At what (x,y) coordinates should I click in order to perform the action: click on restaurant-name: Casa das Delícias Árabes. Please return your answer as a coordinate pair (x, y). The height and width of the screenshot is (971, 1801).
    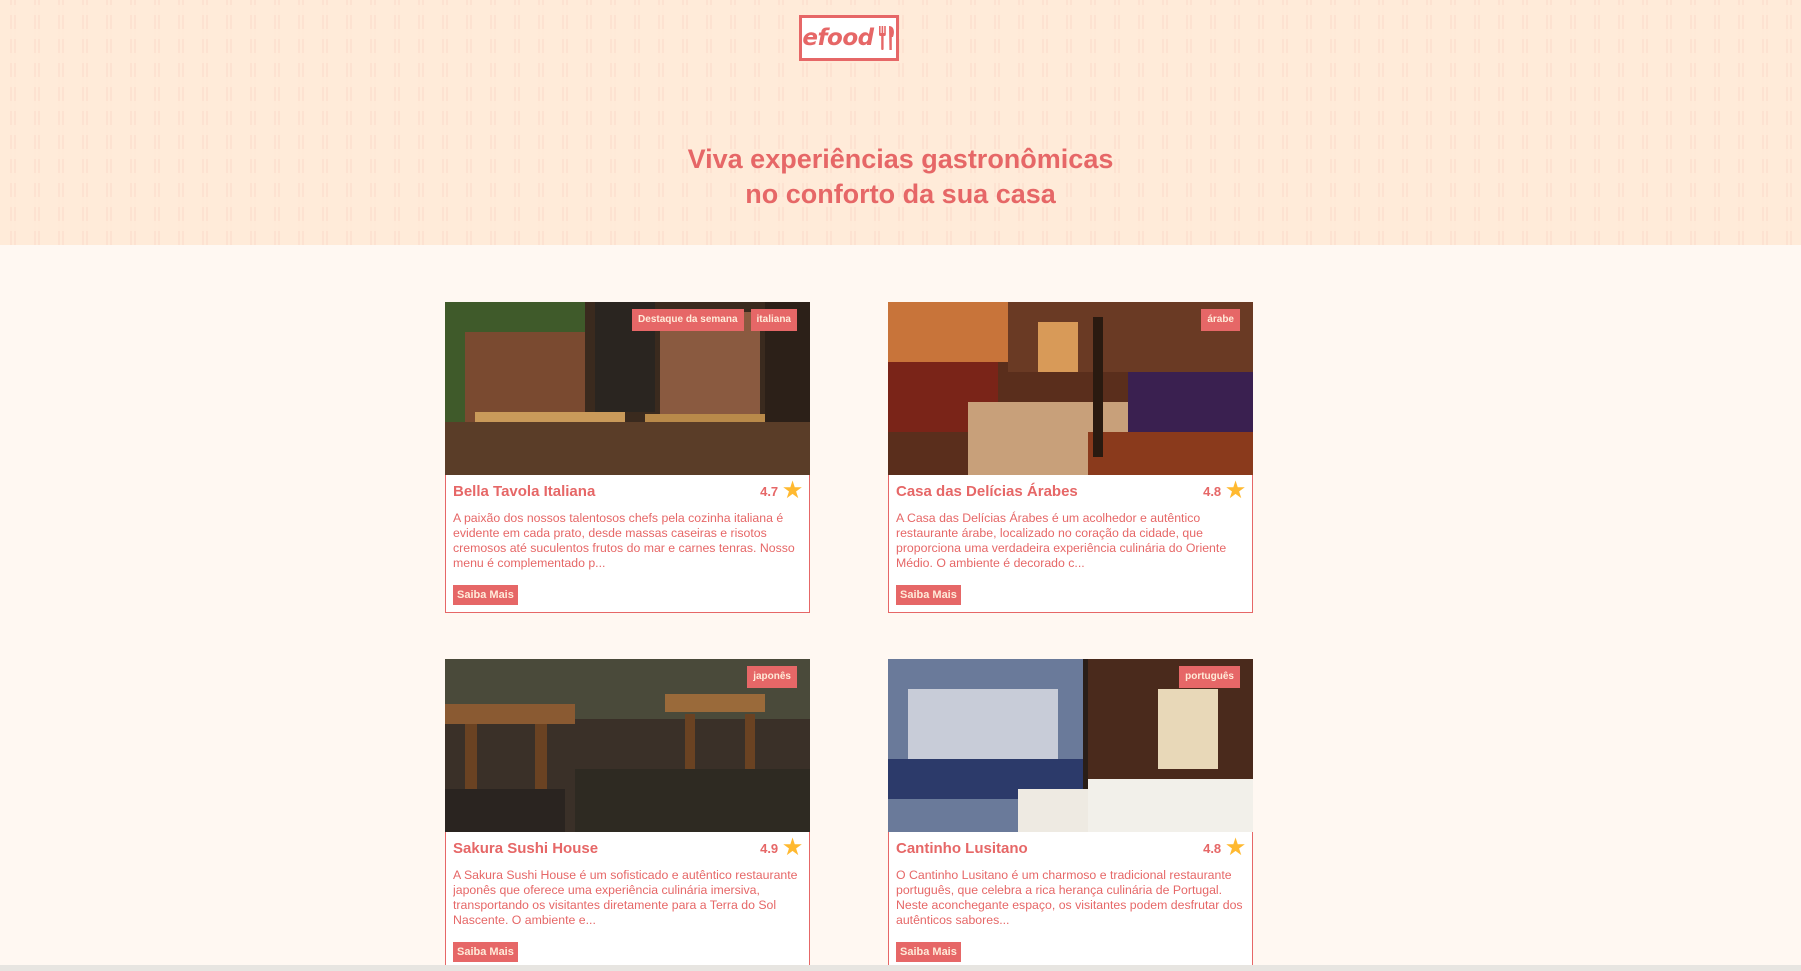
    Looking at the image, I should click on (987, 491).